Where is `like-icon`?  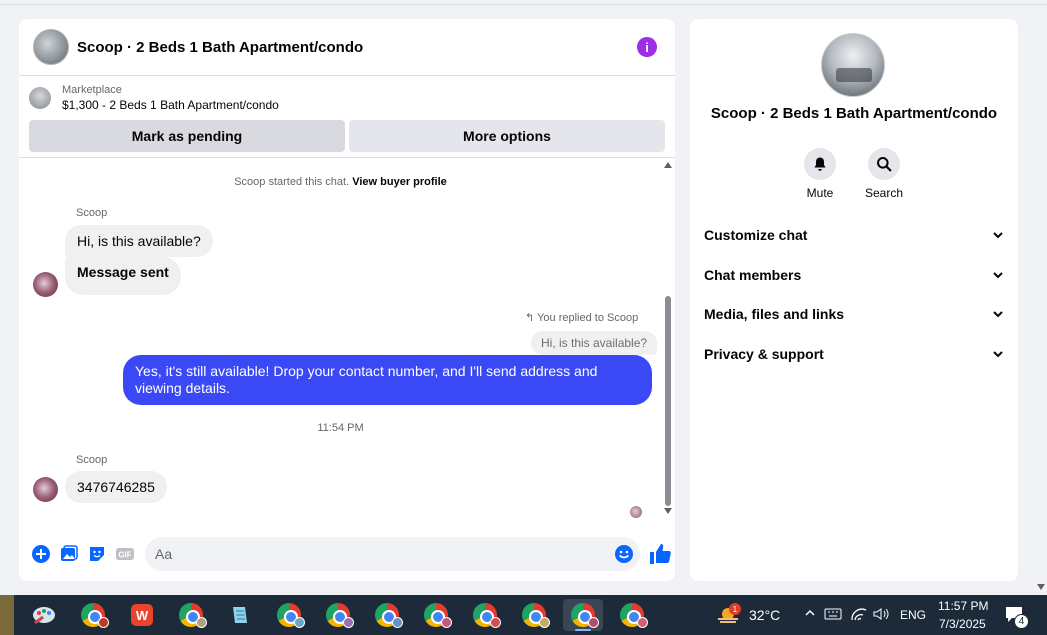
like-icon is located at coordinates (660, 554).